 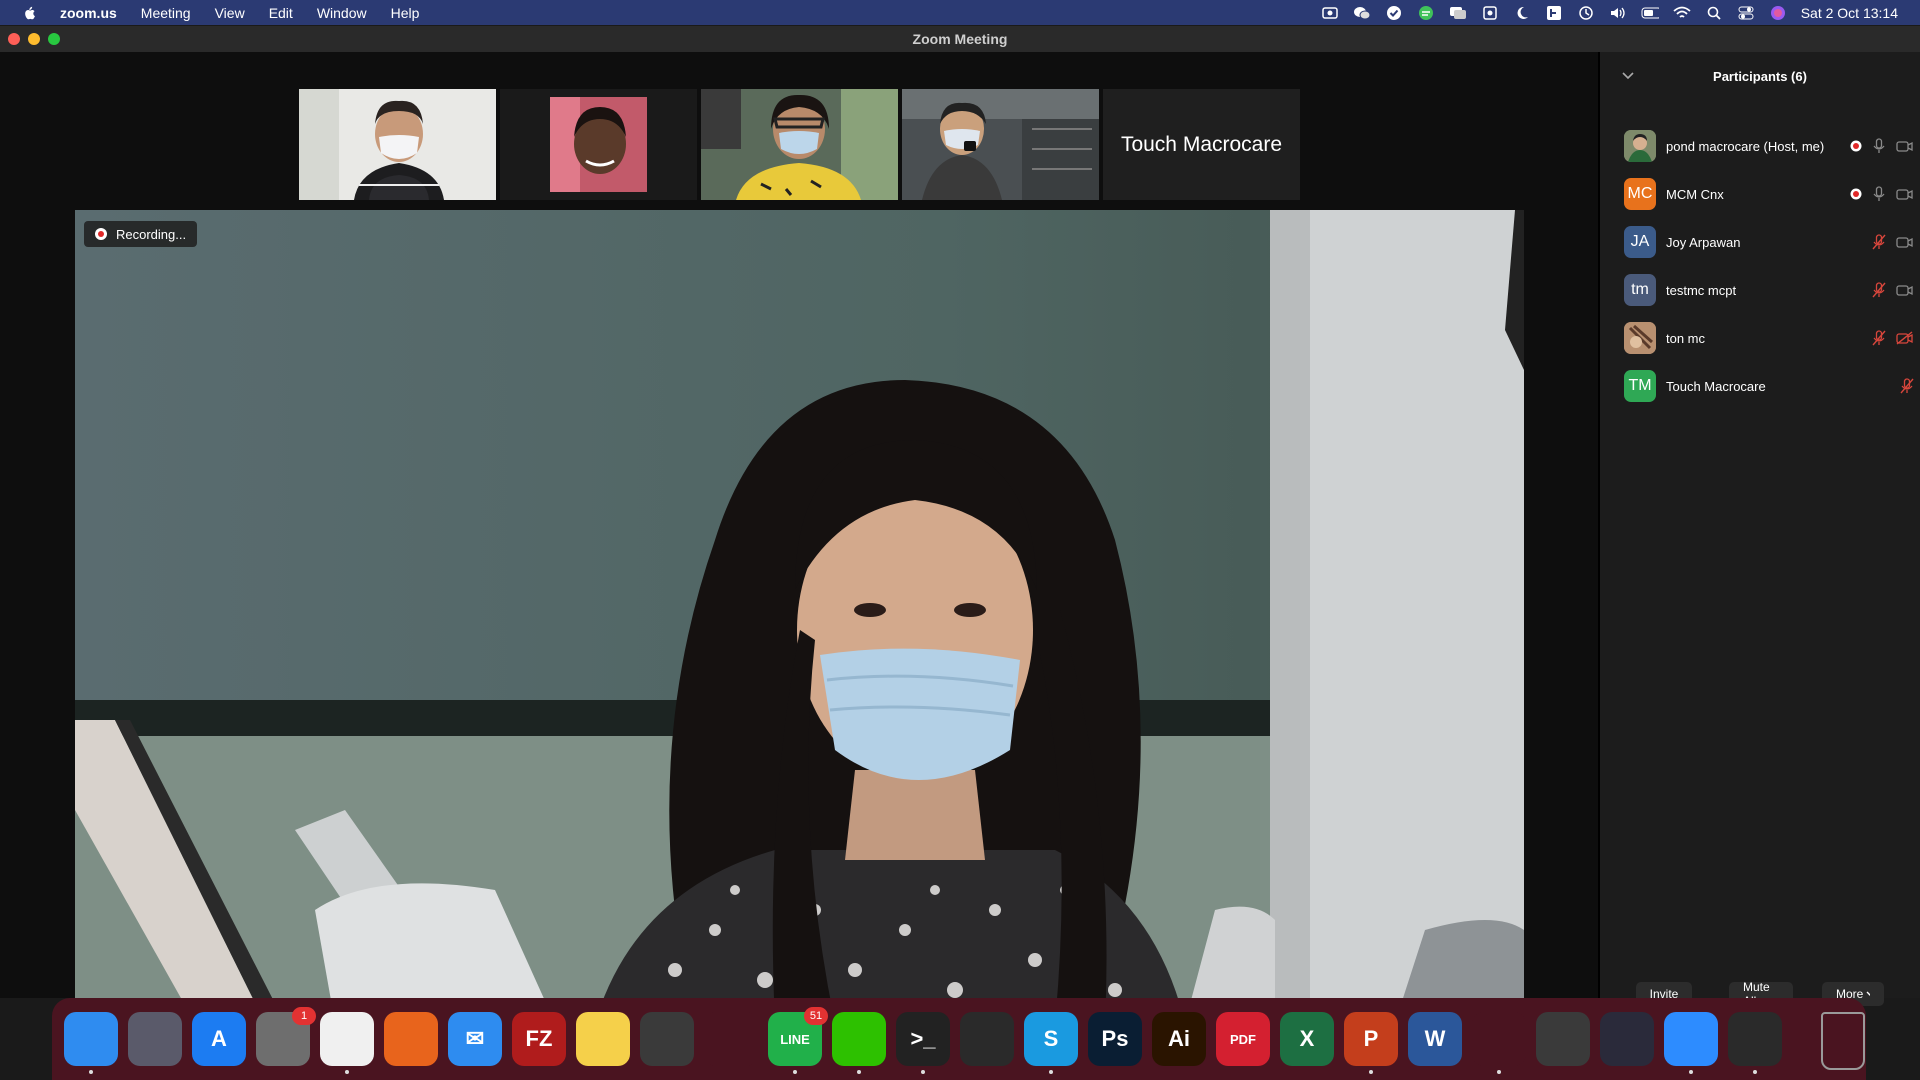 What do you see at coordinates (1628, 75) in the screenshot?
I see `chevron-down-icon` at bounding box center [1628, 75].